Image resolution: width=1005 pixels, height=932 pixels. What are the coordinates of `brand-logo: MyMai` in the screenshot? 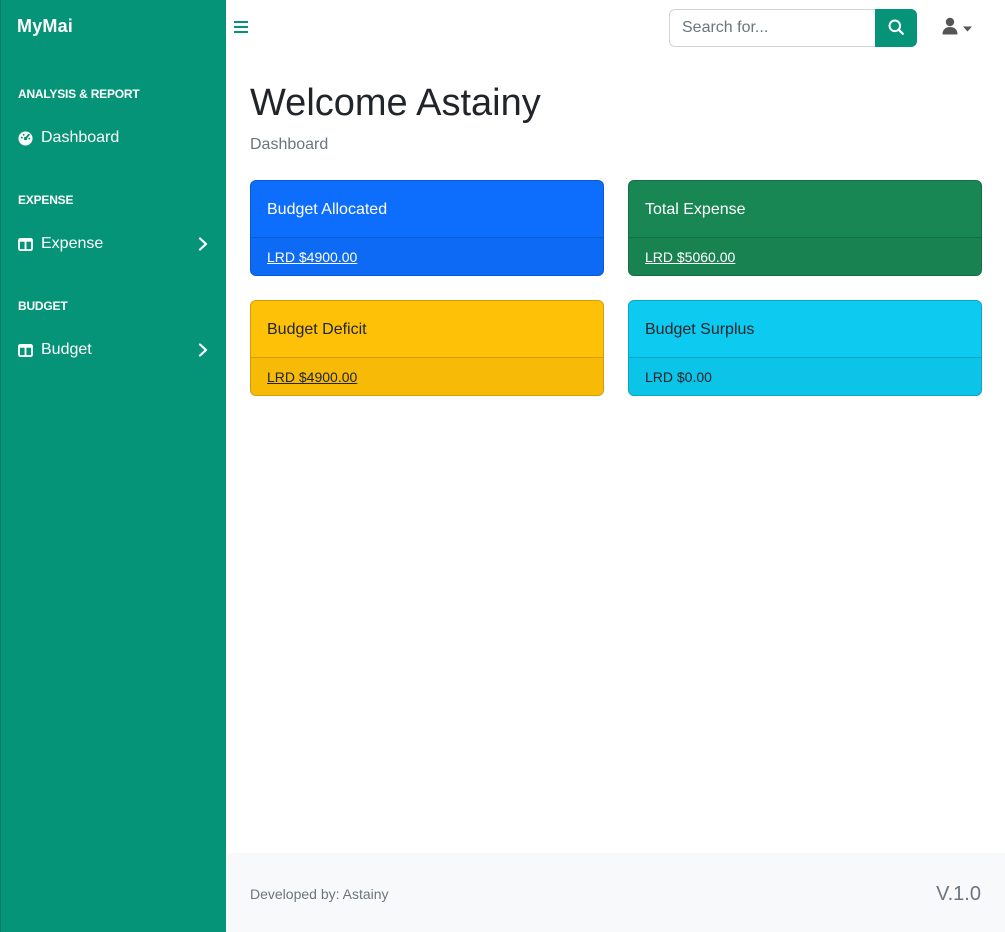 It's located at (45, 26).